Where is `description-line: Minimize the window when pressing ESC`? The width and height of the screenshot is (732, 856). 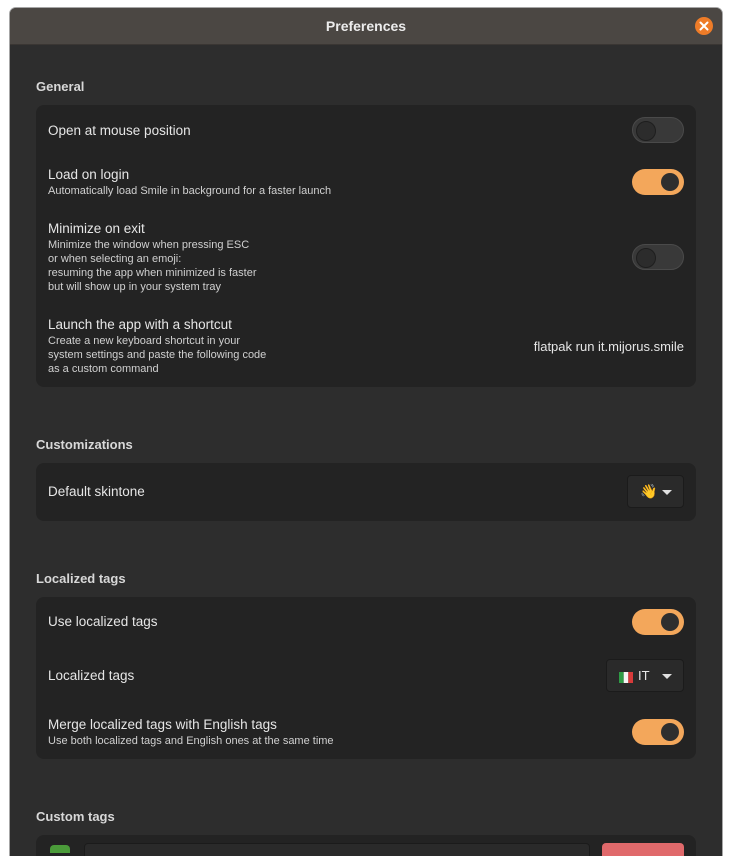 description-line: Minimize the window when pressing ESC is located at coordinates (149, 245).